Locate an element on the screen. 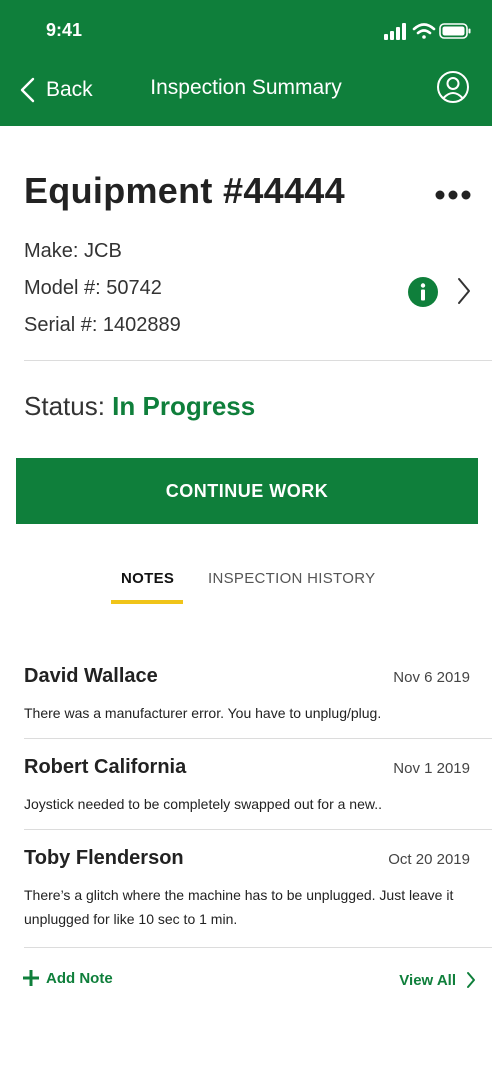 Image resolution: width=492 pixels, height=1066 pixels. continue-work-button: CONTINUE WORK is located at coordinates (247, 491).